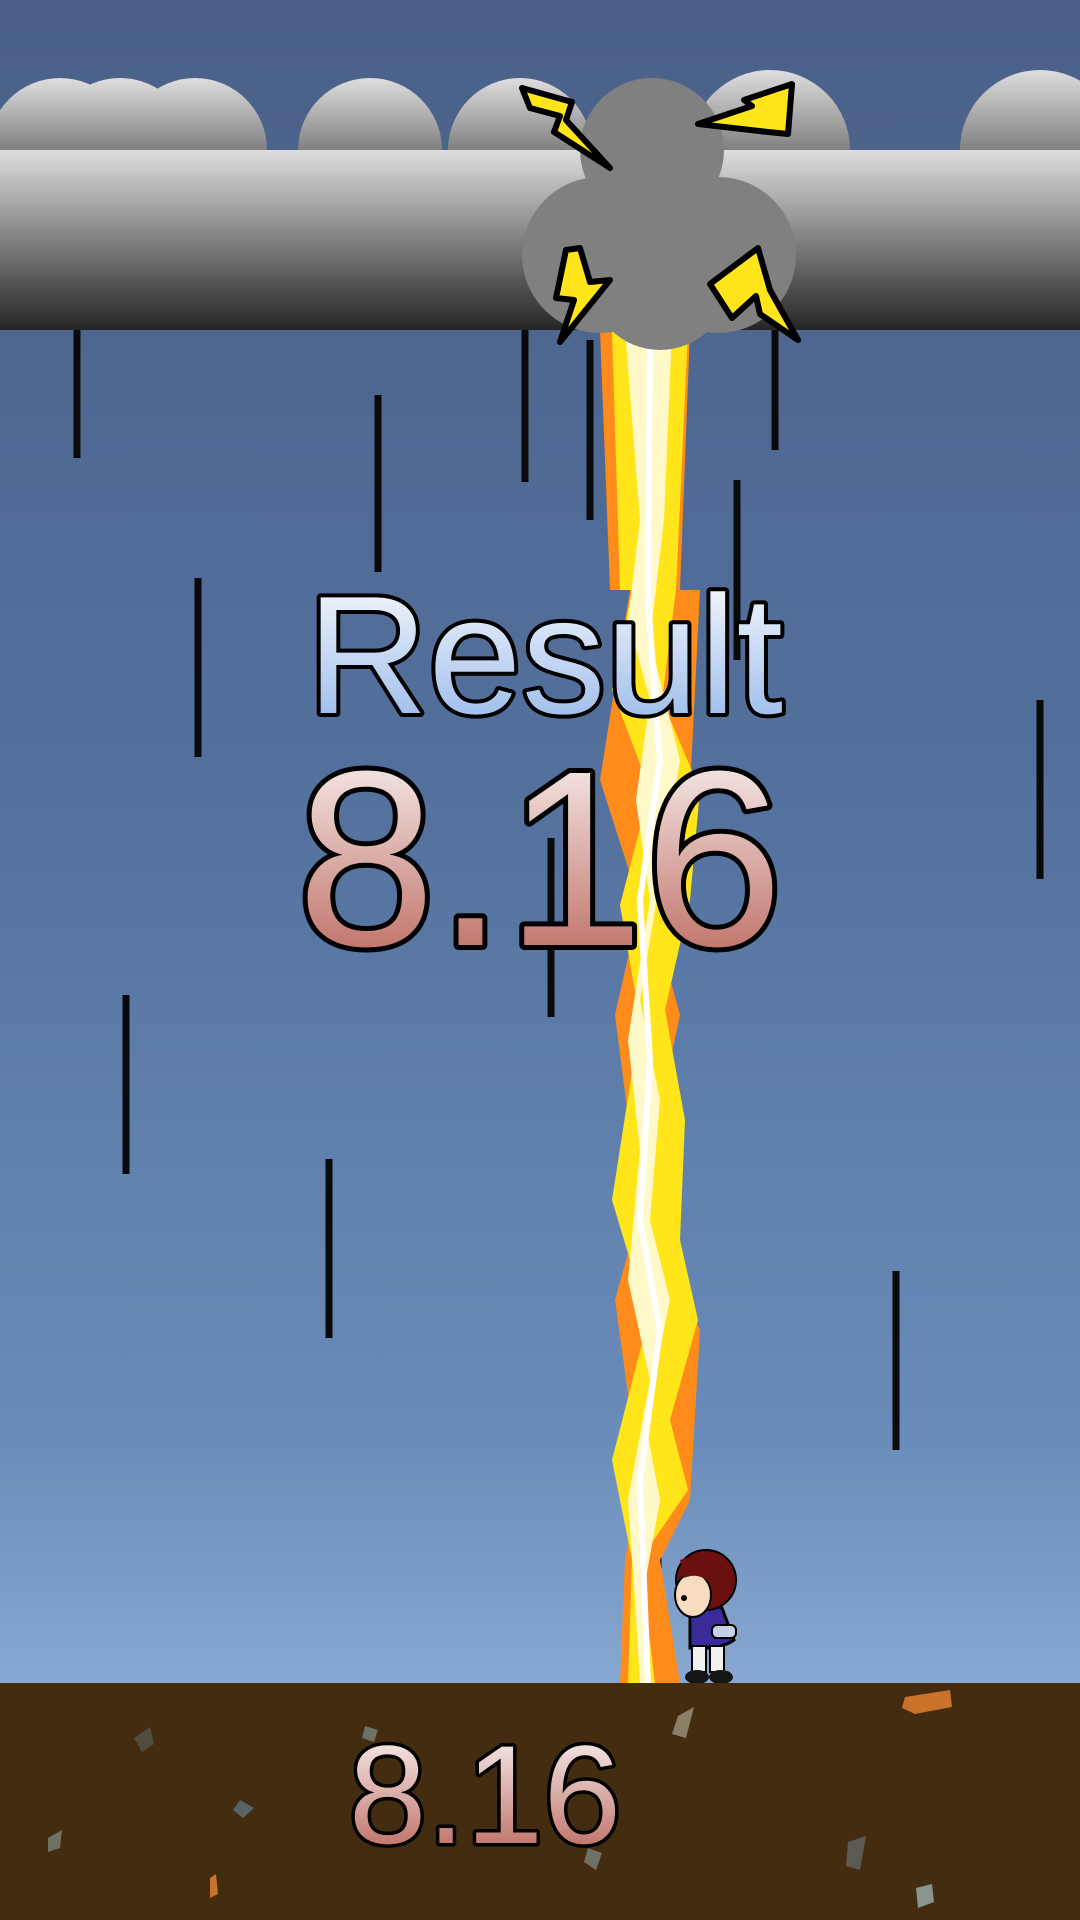 The image size is (1080, 1920). I want to click on ground-debris, so click(500, 1799).